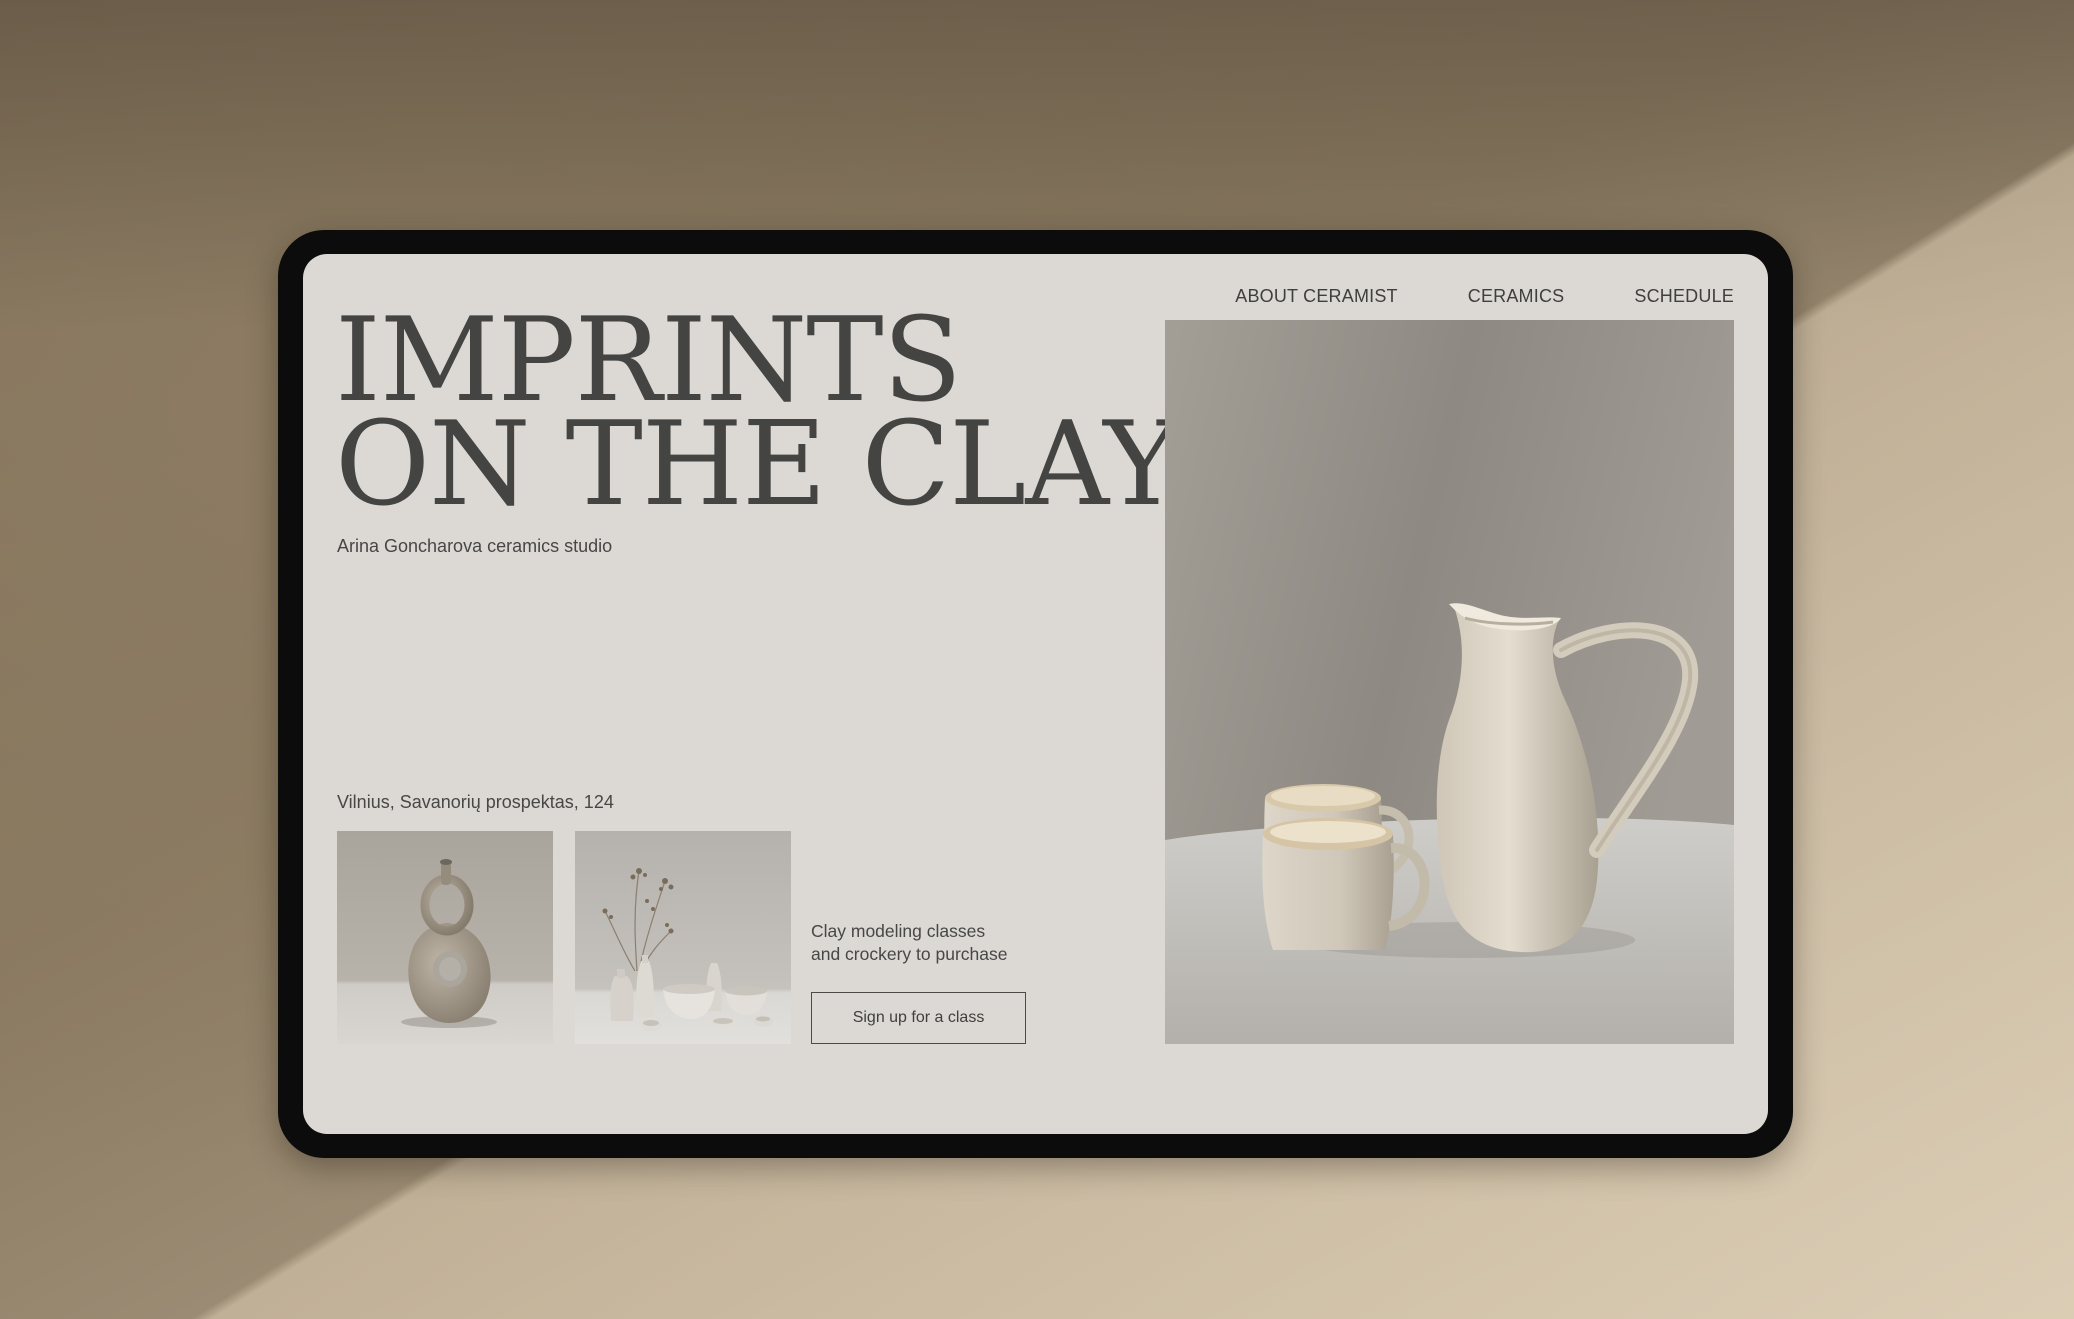 This screenshot has height=1319, width=2074. I want to click on nav-about-ceramist: ABOUT CERAMIST, so click(1316, 296).